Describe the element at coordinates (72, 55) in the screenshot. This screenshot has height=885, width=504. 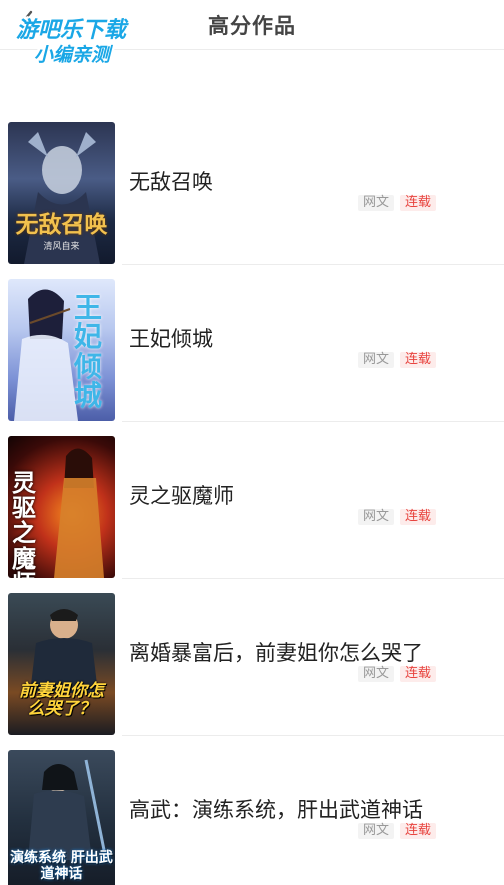
I see `watermark-line-2: 小编亲测` at that location.